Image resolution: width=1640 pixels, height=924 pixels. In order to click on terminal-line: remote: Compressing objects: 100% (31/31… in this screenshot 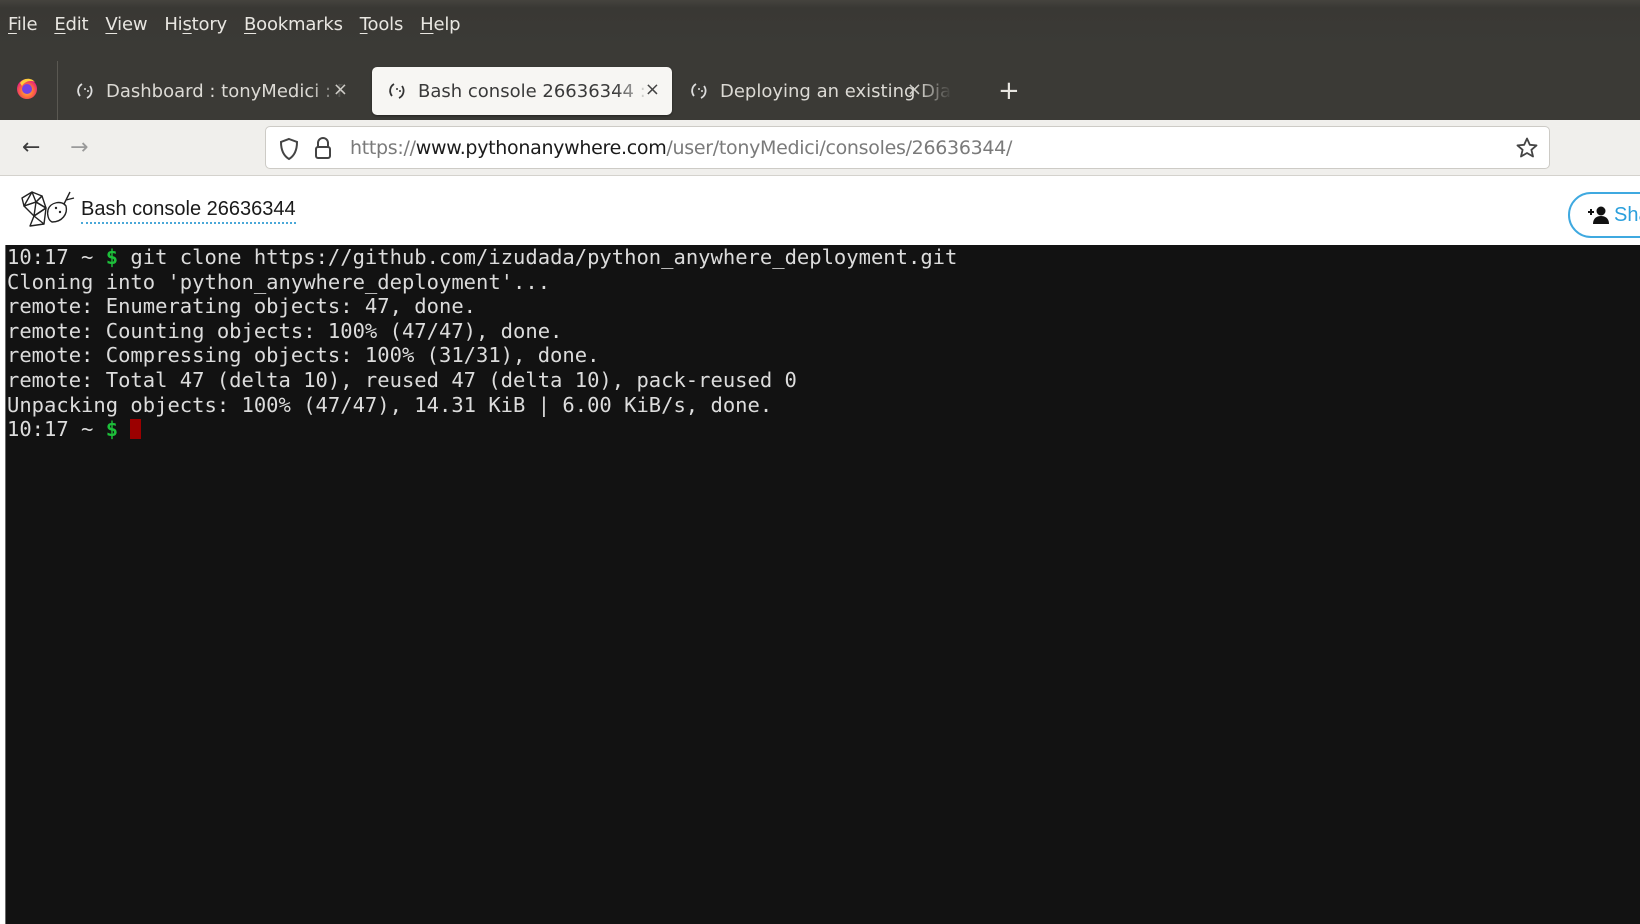, I will do `click(303, 355)`.